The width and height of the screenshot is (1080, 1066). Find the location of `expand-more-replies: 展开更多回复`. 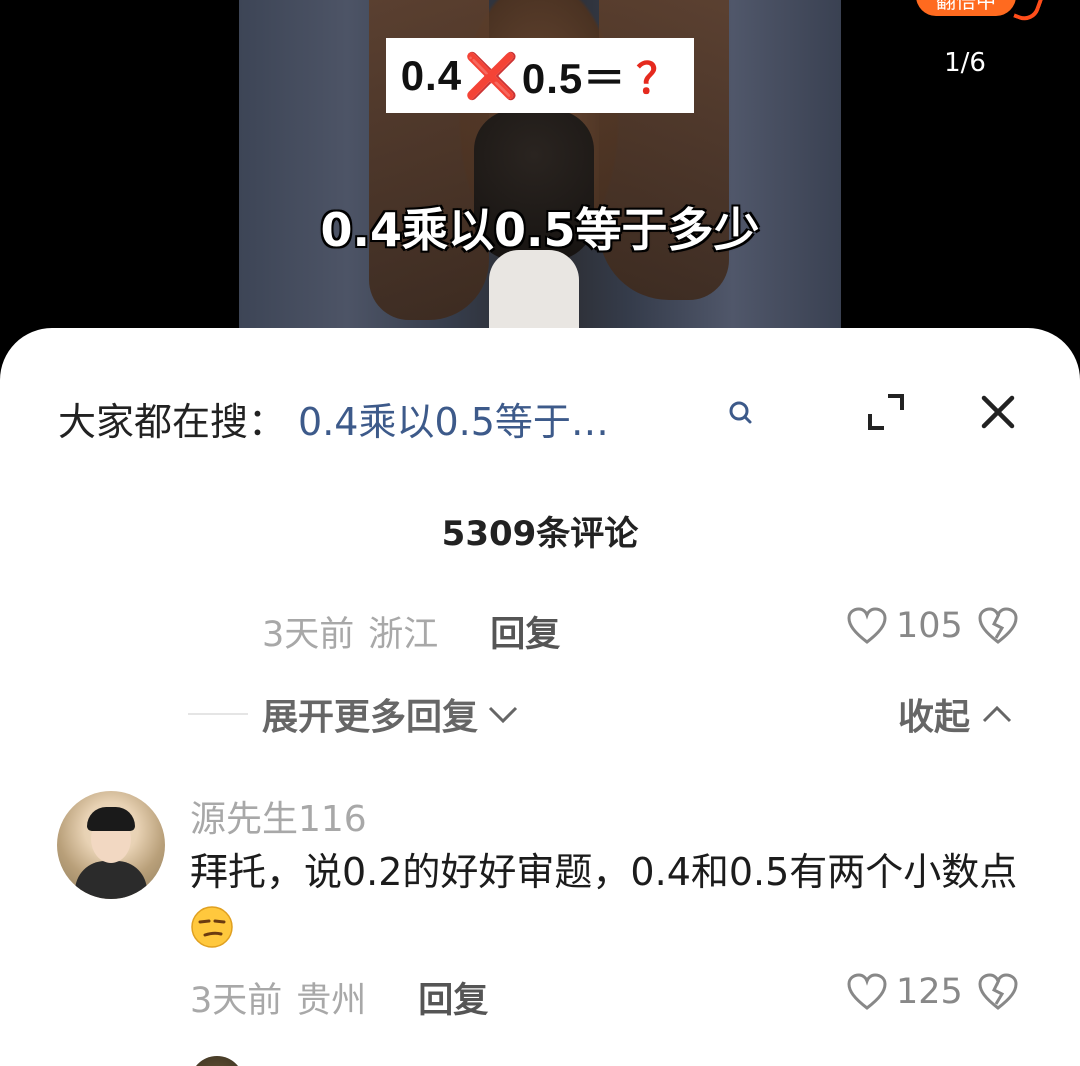

expand-more-replies: 展开更多回复 is located at coordinates (354, 714).